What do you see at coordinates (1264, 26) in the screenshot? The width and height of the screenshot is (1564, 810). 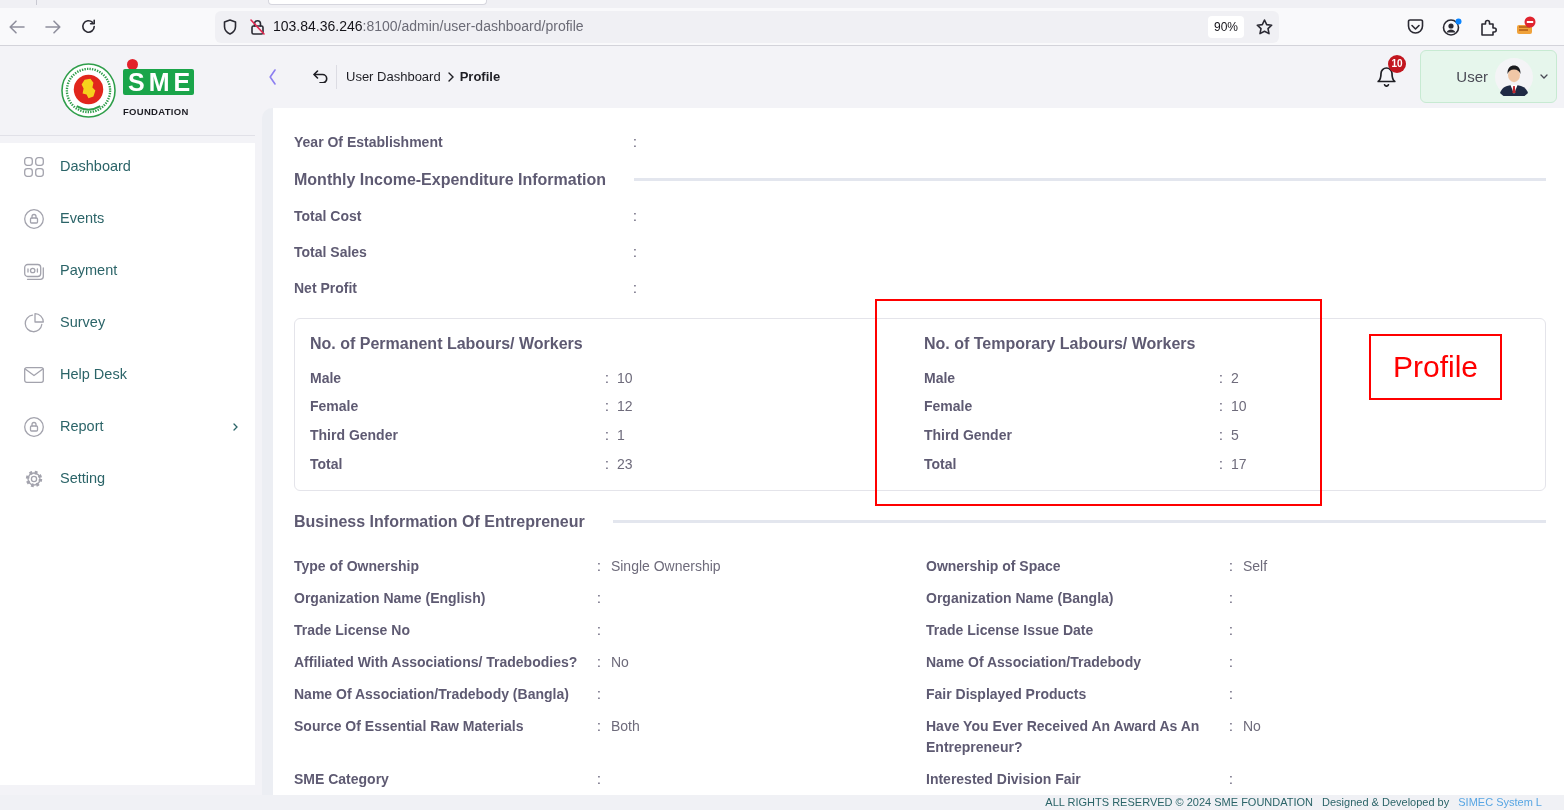 I see `star-icon` at bounding box center [1264, 26].